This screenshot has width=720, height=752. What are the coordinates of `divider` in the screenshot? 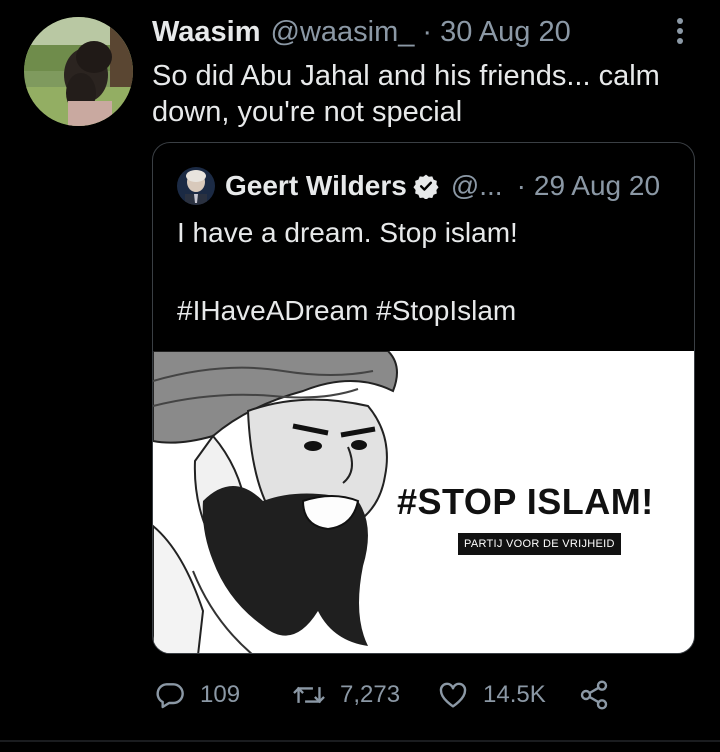 It's located at (360, 741).